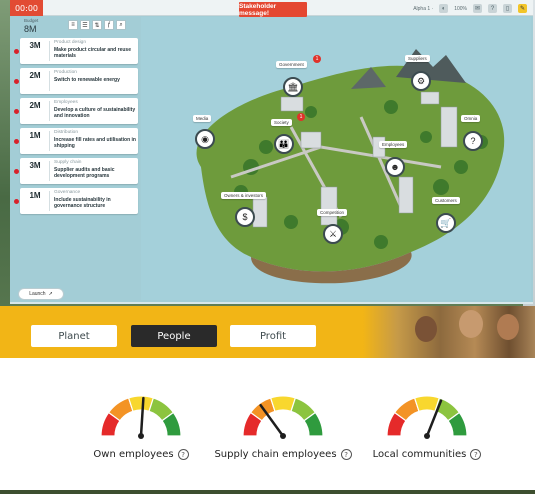 This screenshot has height=494, width=535. I want to click on timer: 00:00, so click(26, 8).